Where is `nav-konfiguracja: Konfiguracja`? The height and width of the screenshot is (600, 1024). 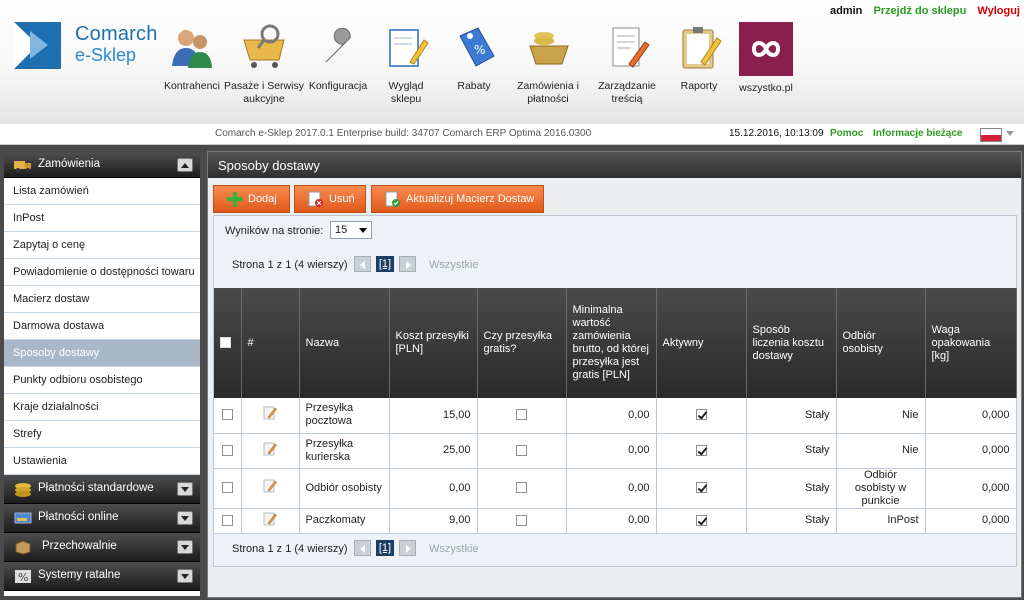 nav-konfiguracja: Konfiguracja is located at coordinates (338, 57).